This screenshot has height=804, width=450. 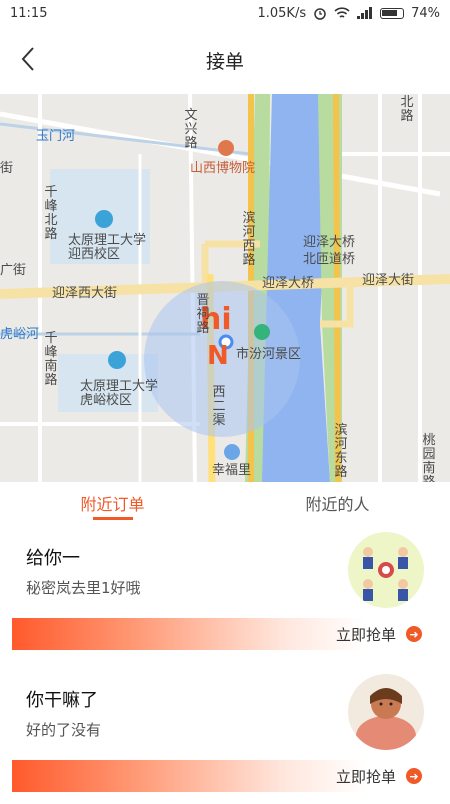 I want to click on signal-icon, so click(x=365, y=13).